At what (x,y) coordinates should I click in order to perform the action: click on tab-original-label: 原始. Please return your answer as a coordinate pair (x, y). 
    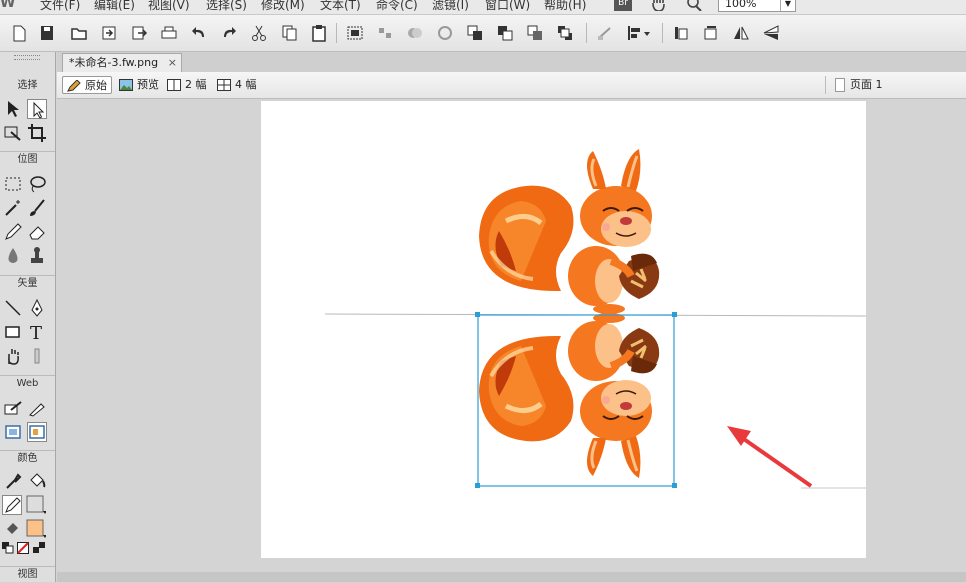
    Looking at the image, I should click on (96, 85).